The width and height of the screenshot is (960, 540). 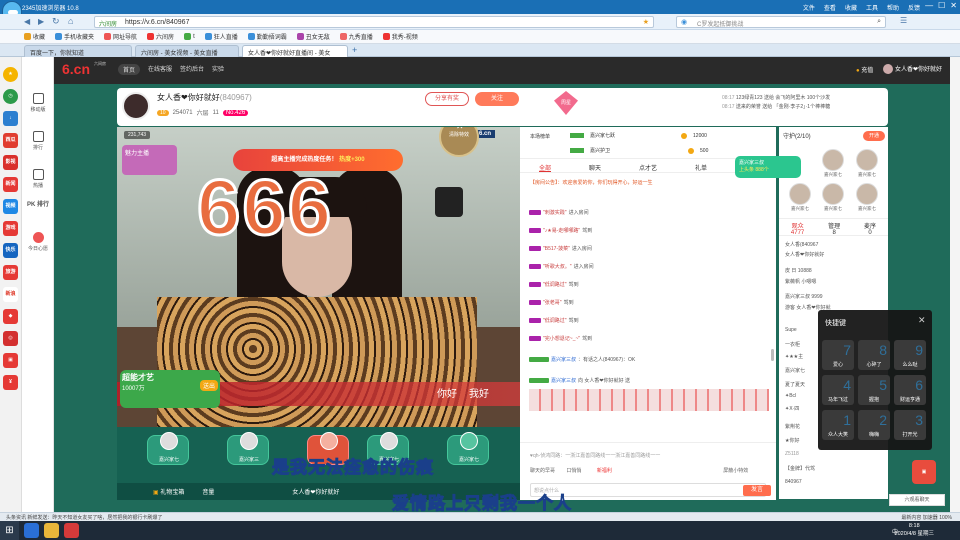 What do you see at coordinates (38, 179) in the screenshot?
I see `nav-hot: 热播` at bounding box center [38, 179].